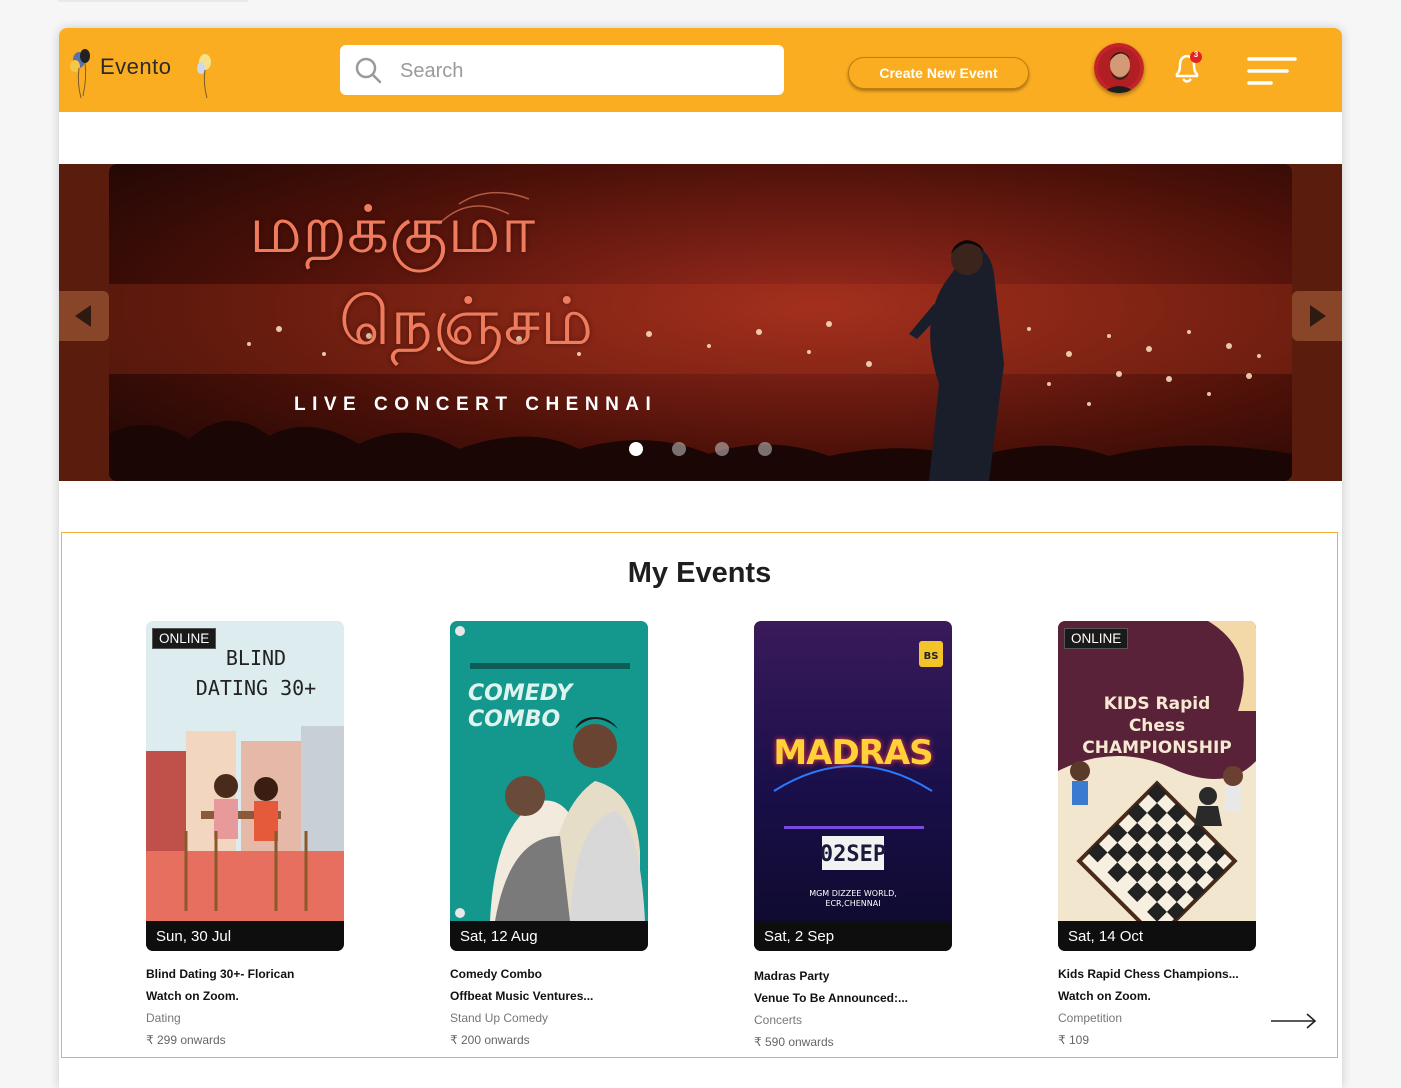 This screenshot has width=1401, height=1088. Describe the element at coordinates (931, 656) in the screenshot. I see `svg-text: BS` at that location.